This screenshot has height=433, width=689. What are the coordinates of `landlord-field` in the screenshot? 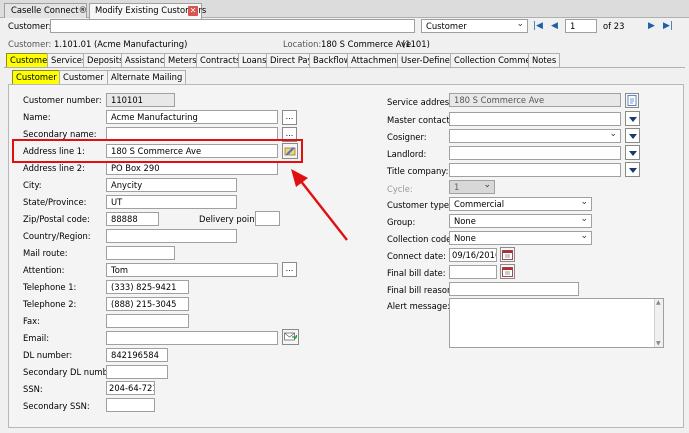 It's located at (535, 153).